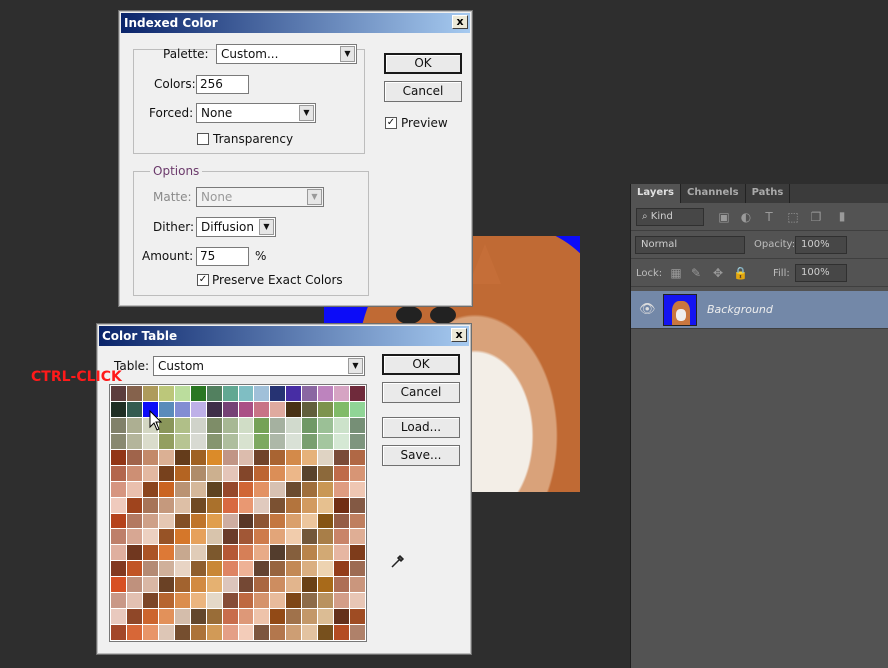 This screenshot has width=888, height=668. What do you see at coordinates (256, 113) in the screenshot?
I see `forced-select: None ▼` at bounding box center [256, 113].